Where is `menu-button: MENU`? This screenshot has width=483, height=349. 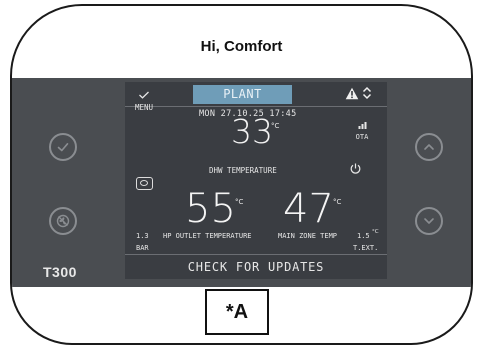
menu-button: MENU is located at coordinates (144, 98).